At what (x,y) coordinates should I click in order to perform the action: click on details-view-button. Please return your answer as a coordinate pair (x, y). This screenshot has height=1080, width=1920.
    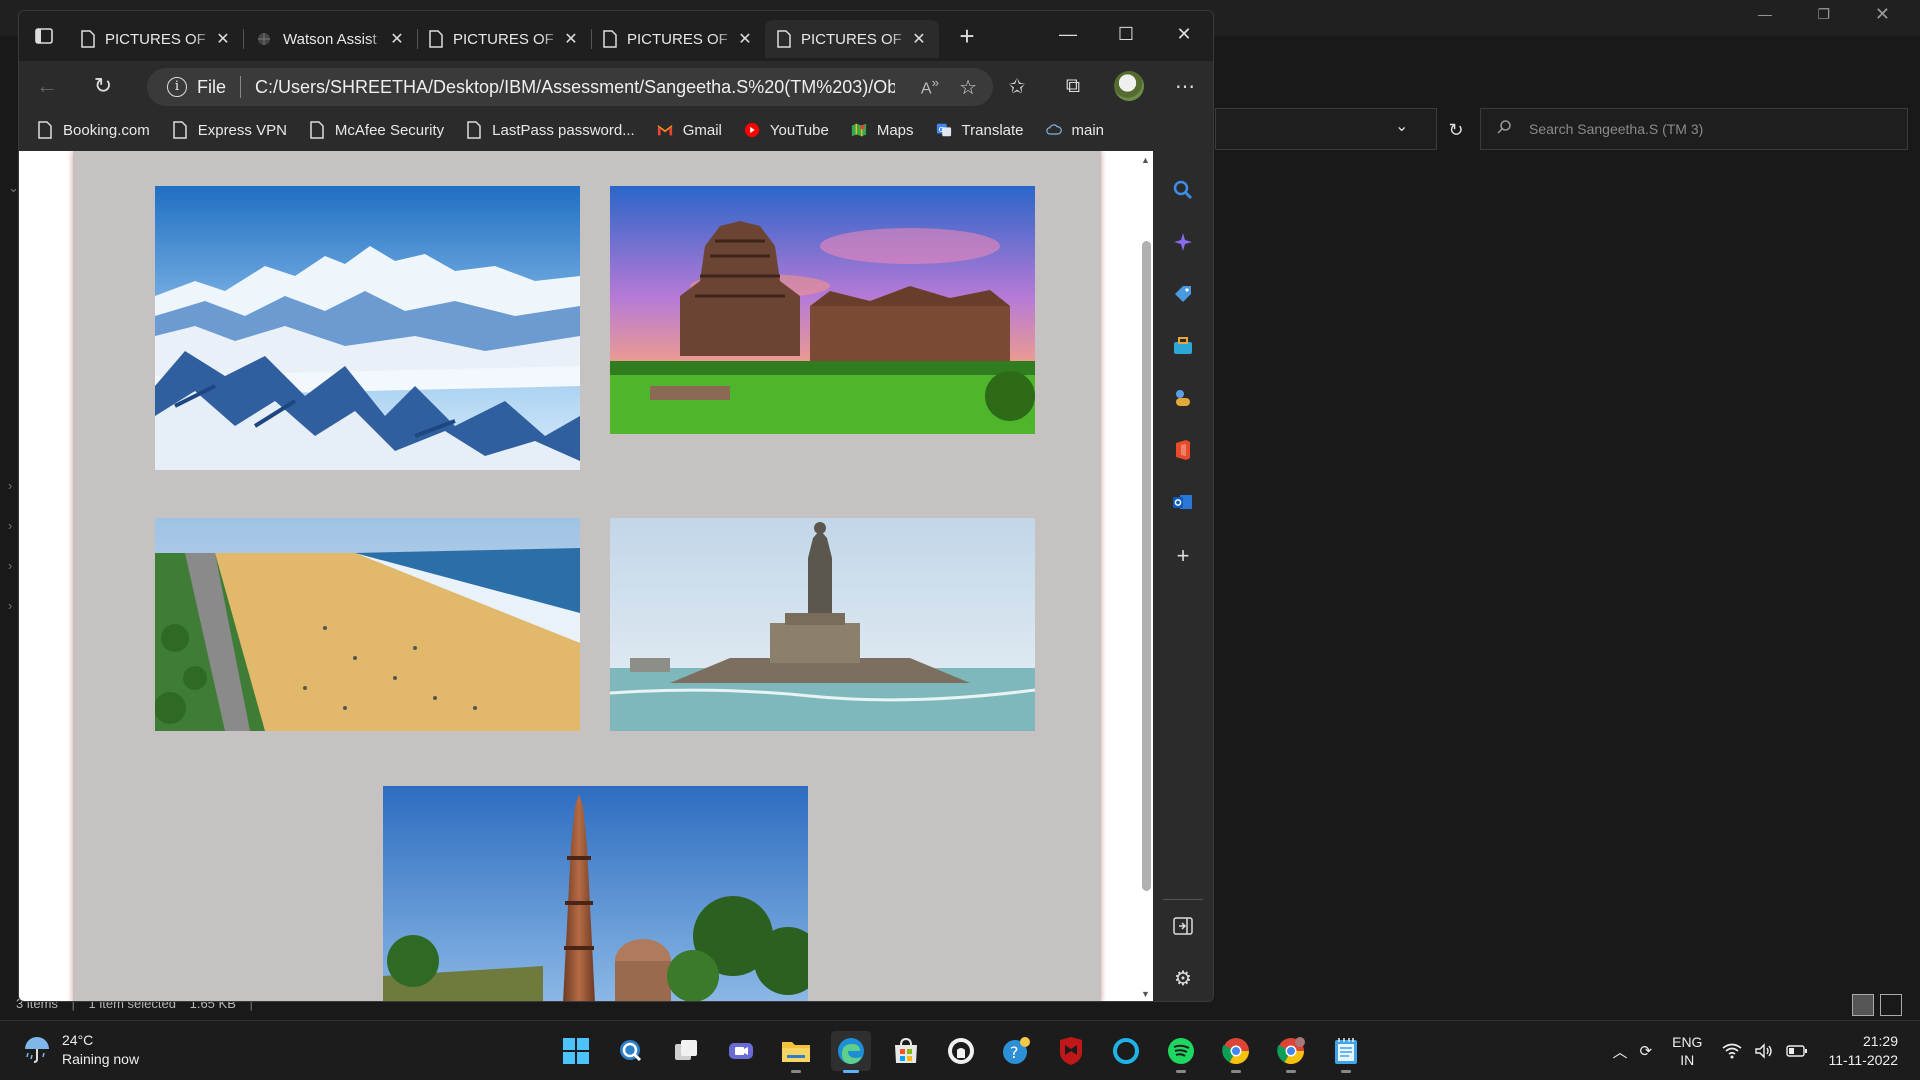
    Looking at the image, I should click on (1863, 1005).